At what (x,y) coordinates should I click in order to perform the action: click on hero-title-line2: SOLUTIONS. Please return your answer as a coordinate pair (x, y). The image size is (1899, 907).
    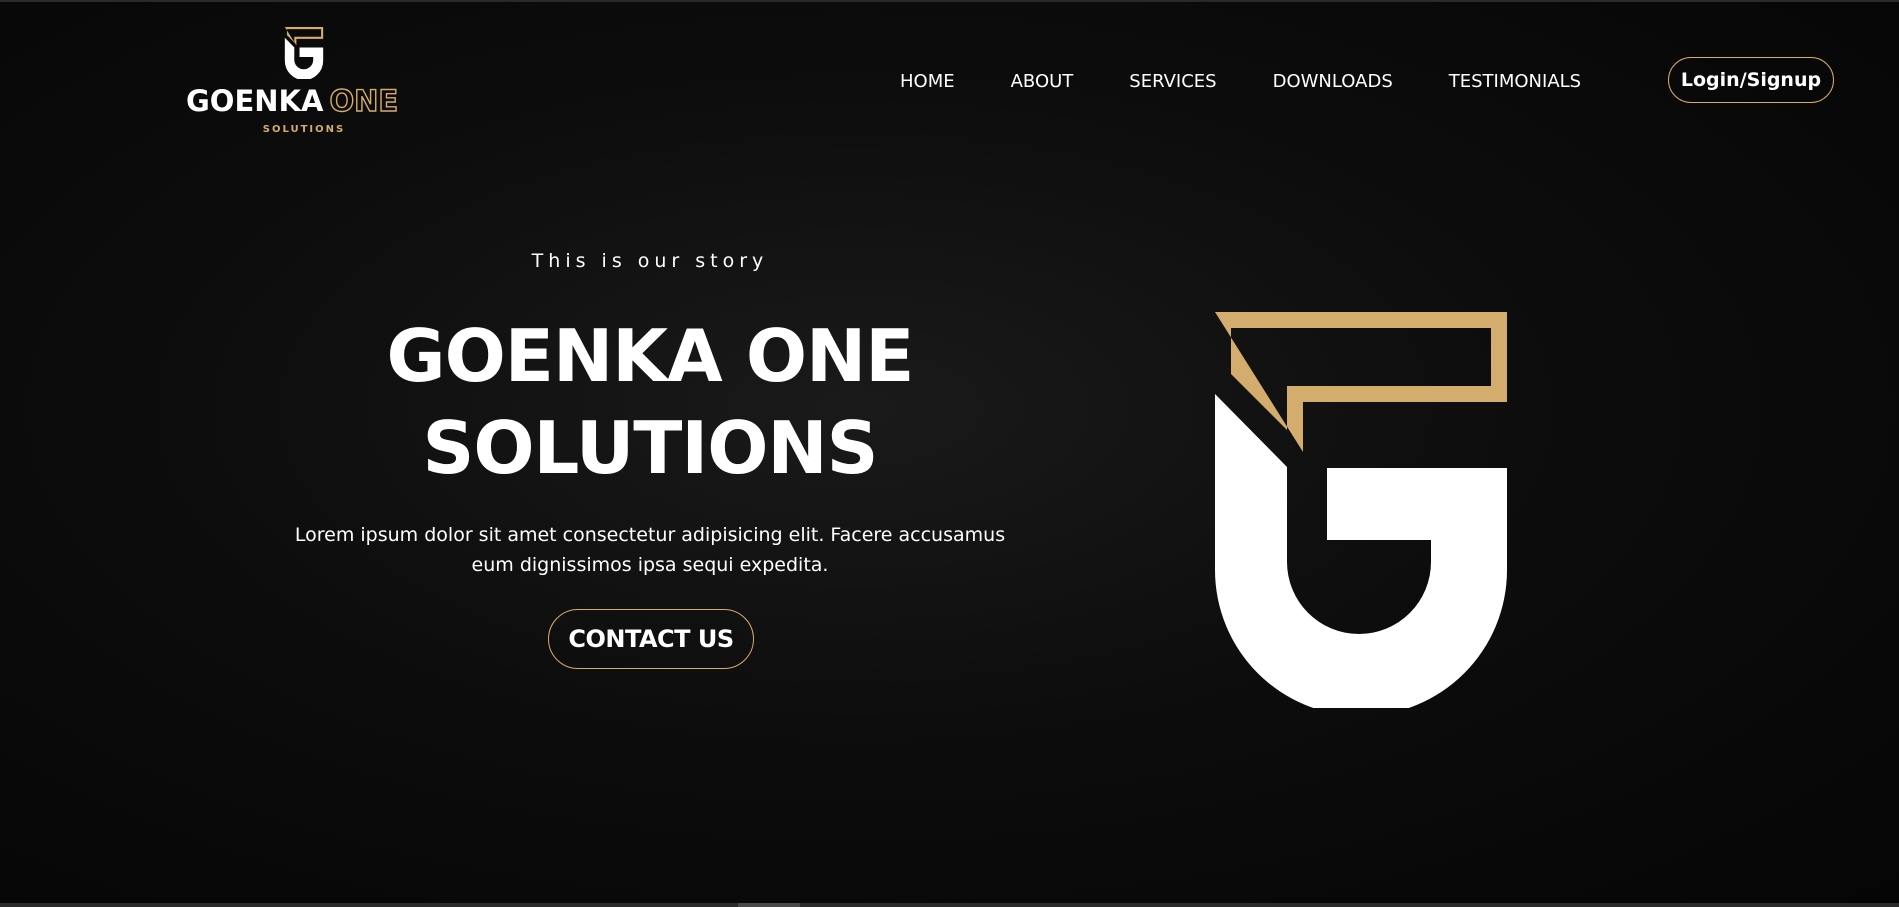
    Looking at the image, I should click on (650, 448).